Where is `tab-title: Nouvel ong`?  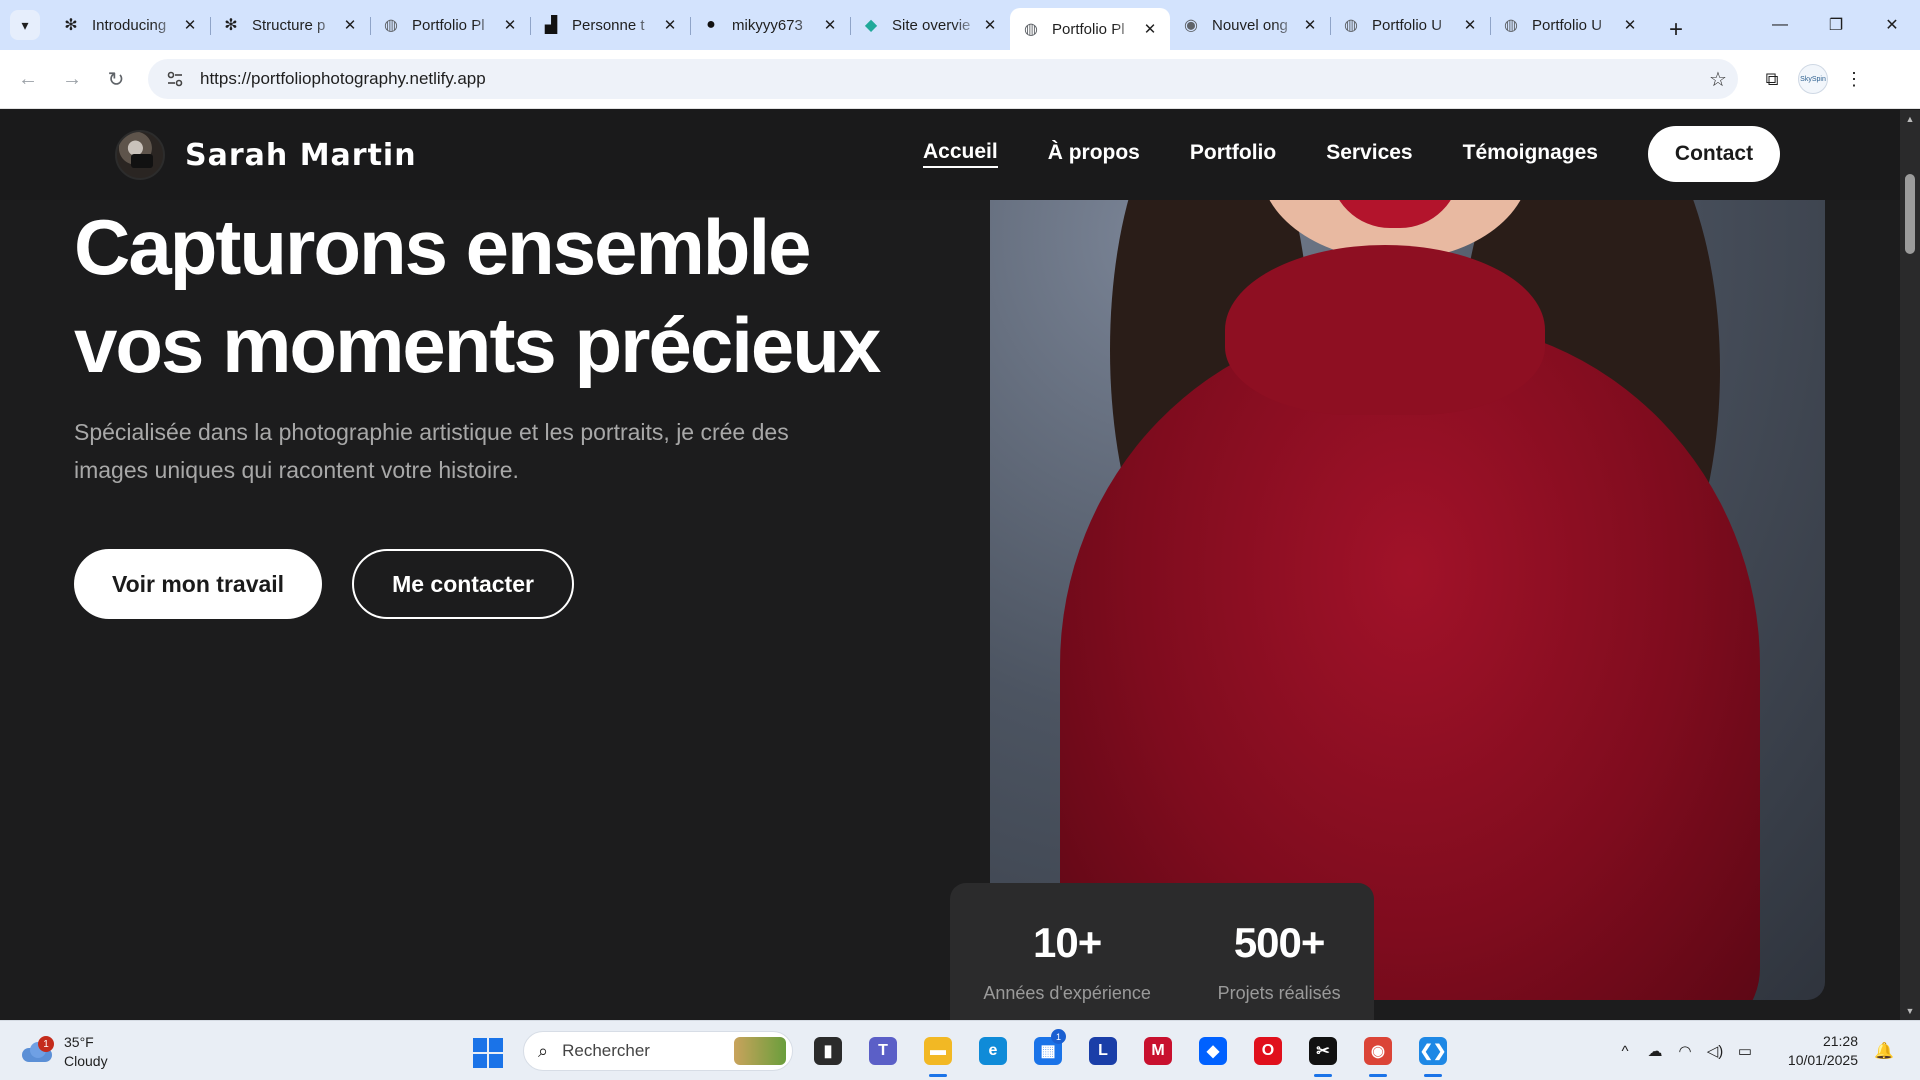
tab-title: Nouvel ong is located at coordinates (1250, 25).